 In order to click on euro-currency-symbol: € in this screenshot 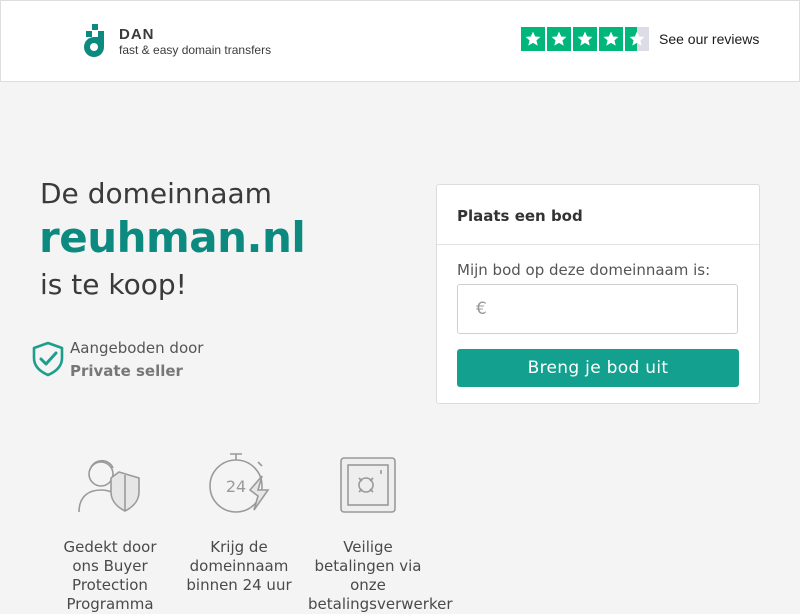, I will do `click(481, 309)`.